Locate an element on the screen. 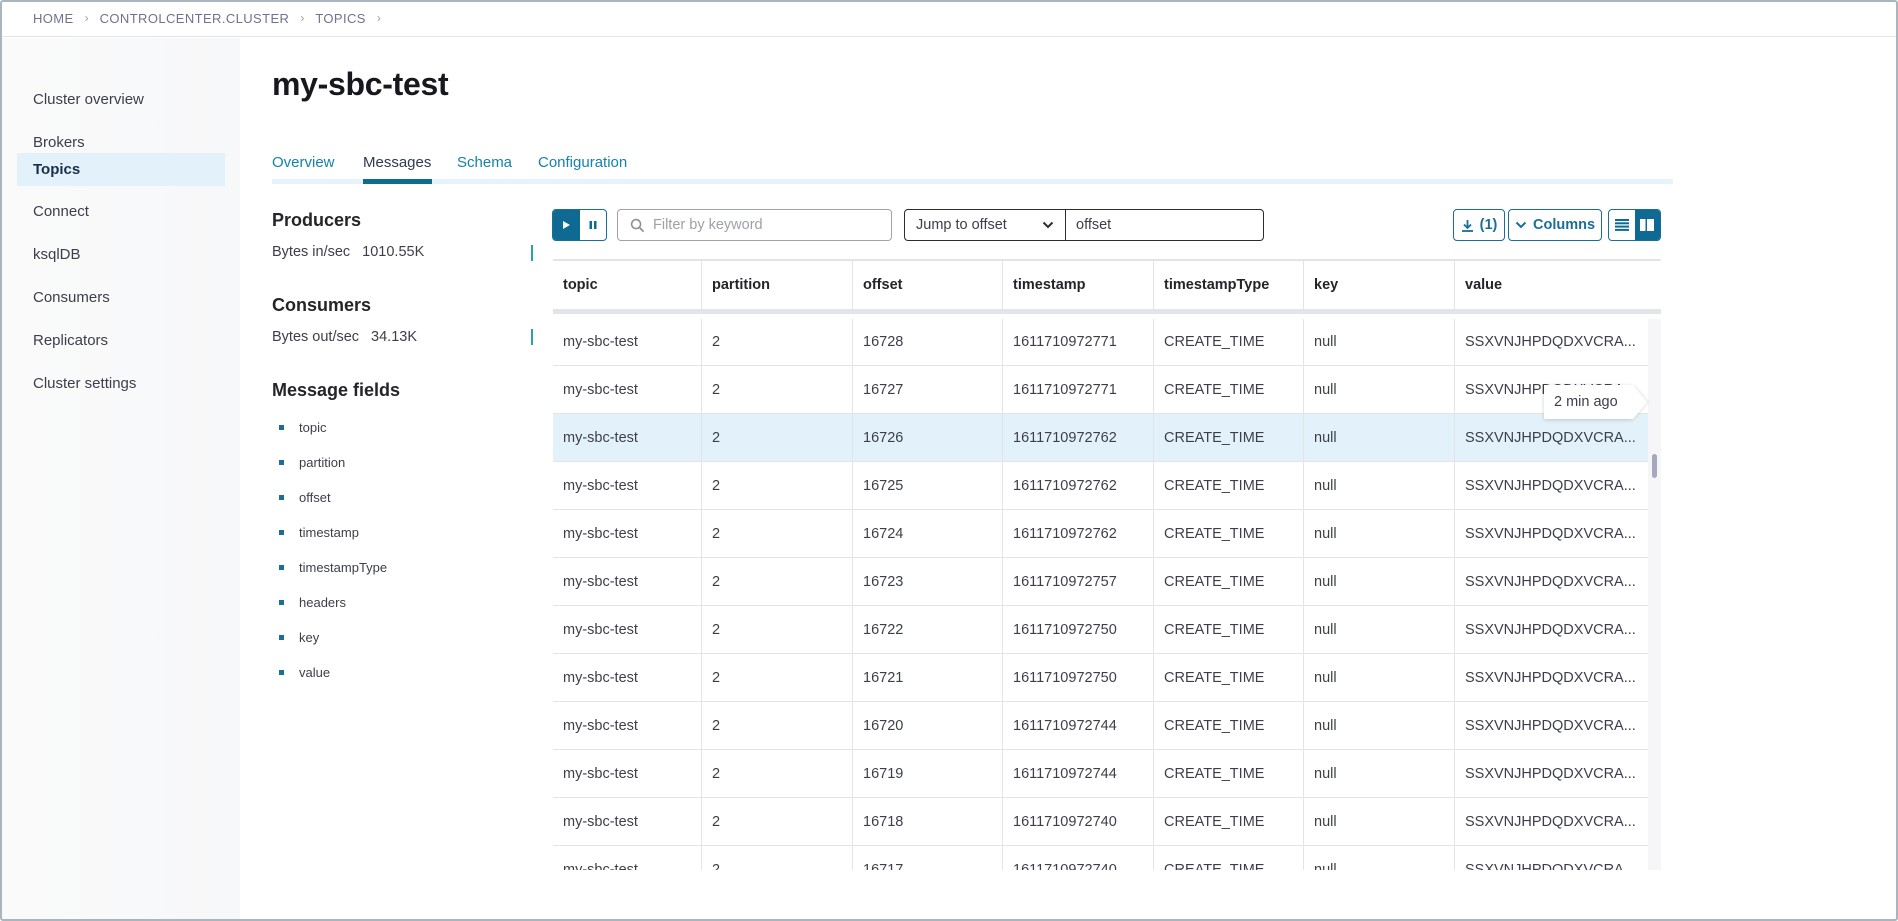 This screenshot has height=921, width=1898. cell-offset: 16722 is located at coordinates (928, 629).